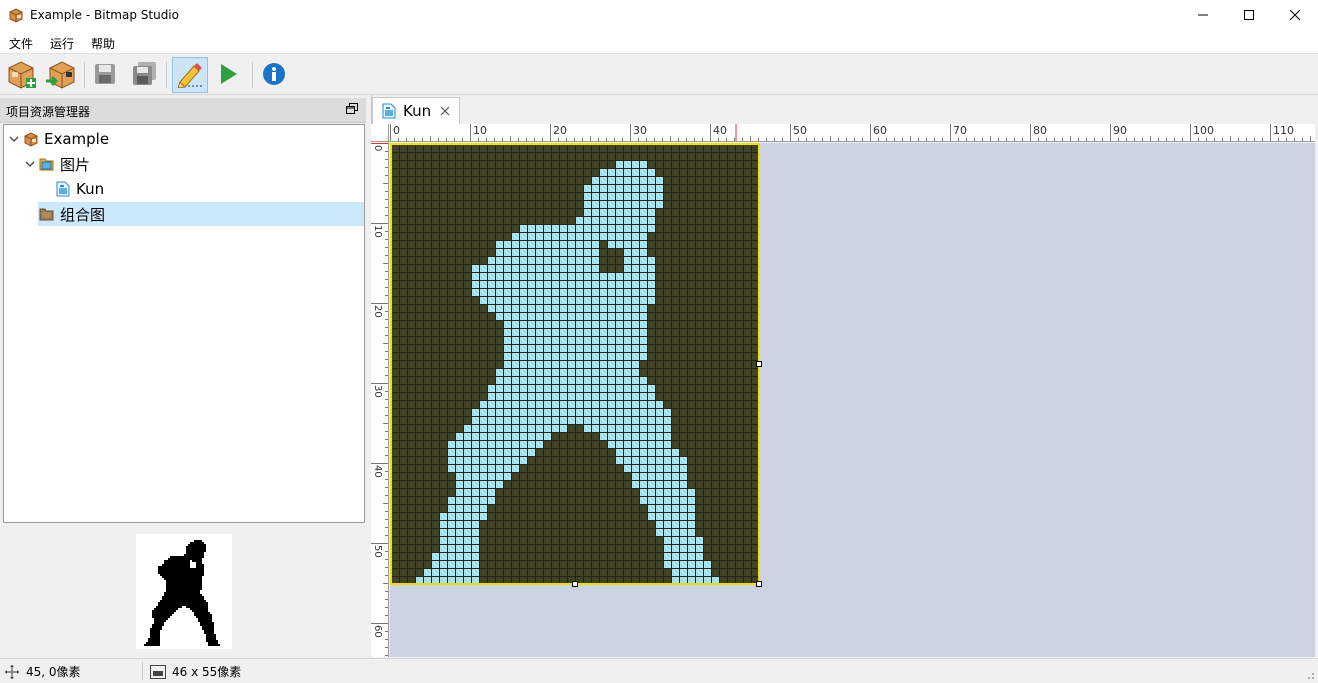  Describe the element at coordinates (416, 110) in the screenshot. I see `tab-kun: Kun` at that location.